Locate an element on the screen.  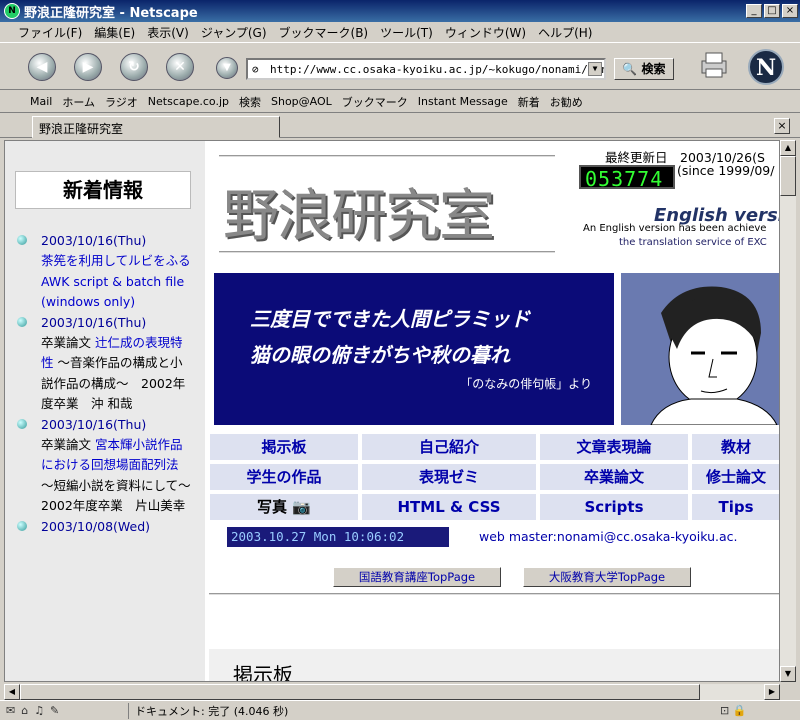
bbs-section: 掲示板 is located at coordinates (494, 665).